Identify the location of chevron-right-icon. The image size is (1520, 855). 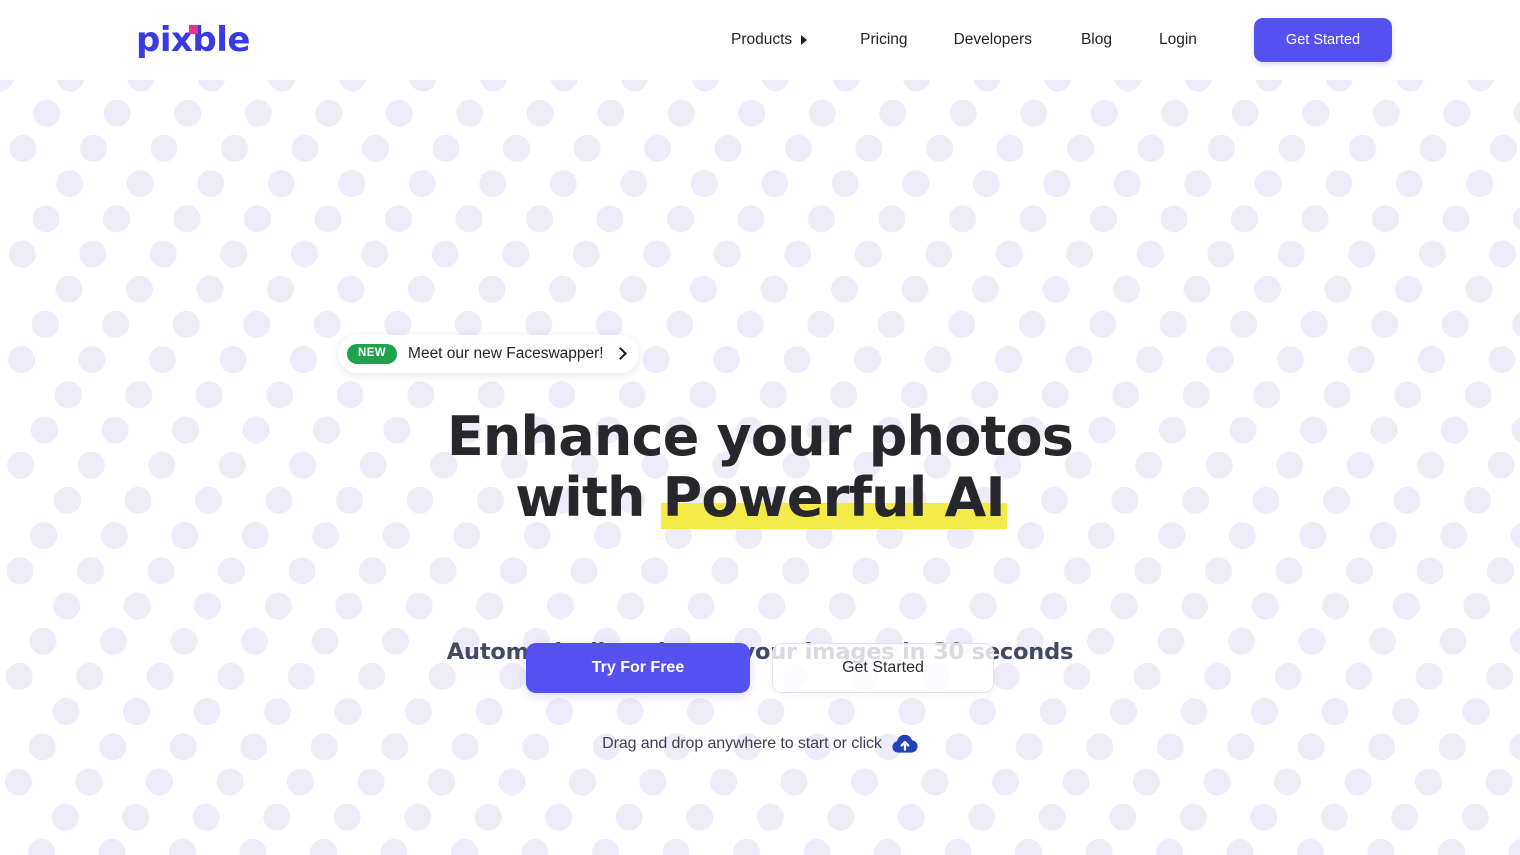
(620, 353).